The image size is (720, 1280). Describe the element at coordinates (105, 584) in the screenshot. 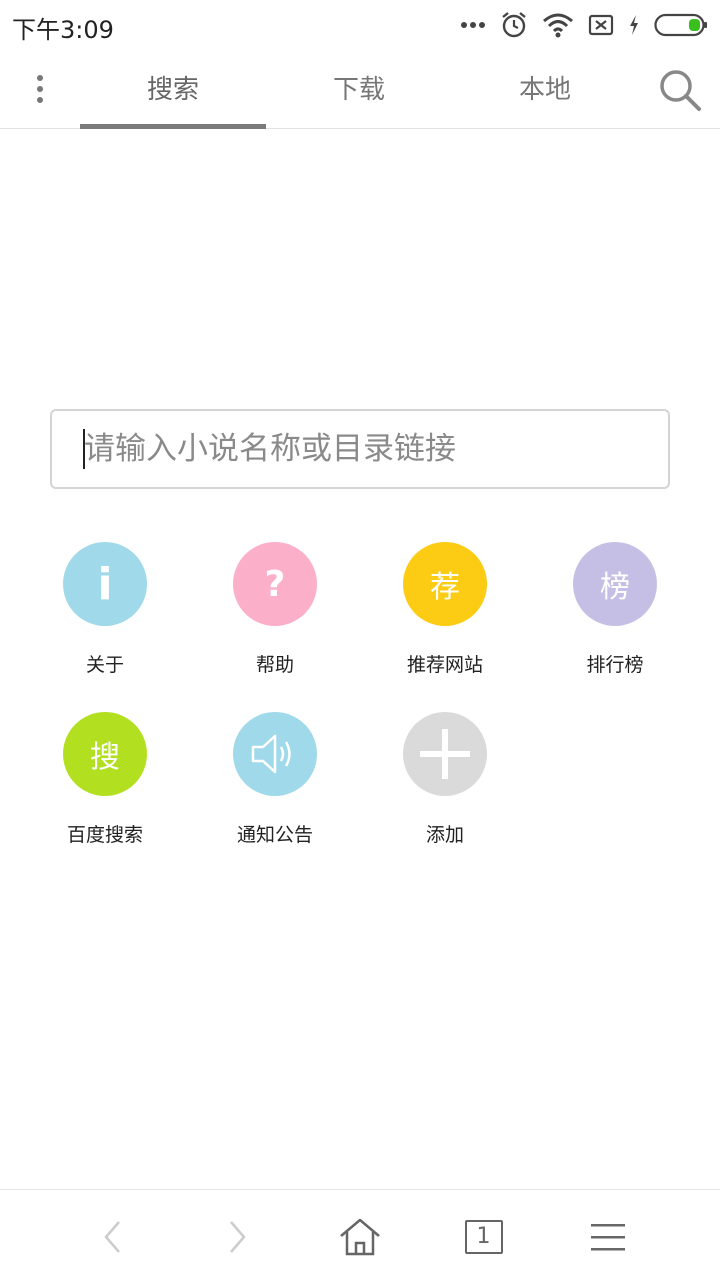

I see `info-icon: i` at that location.